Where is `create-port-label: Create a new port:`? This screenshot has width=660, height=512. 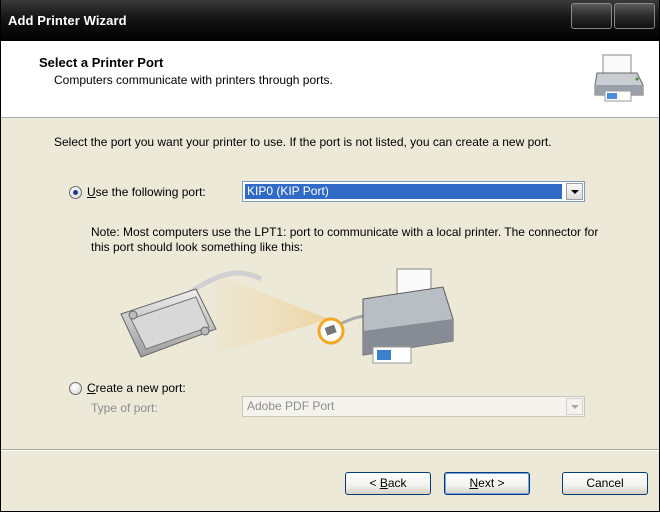 create-port-label: Create a new port: is located at coordinates (136, 388).